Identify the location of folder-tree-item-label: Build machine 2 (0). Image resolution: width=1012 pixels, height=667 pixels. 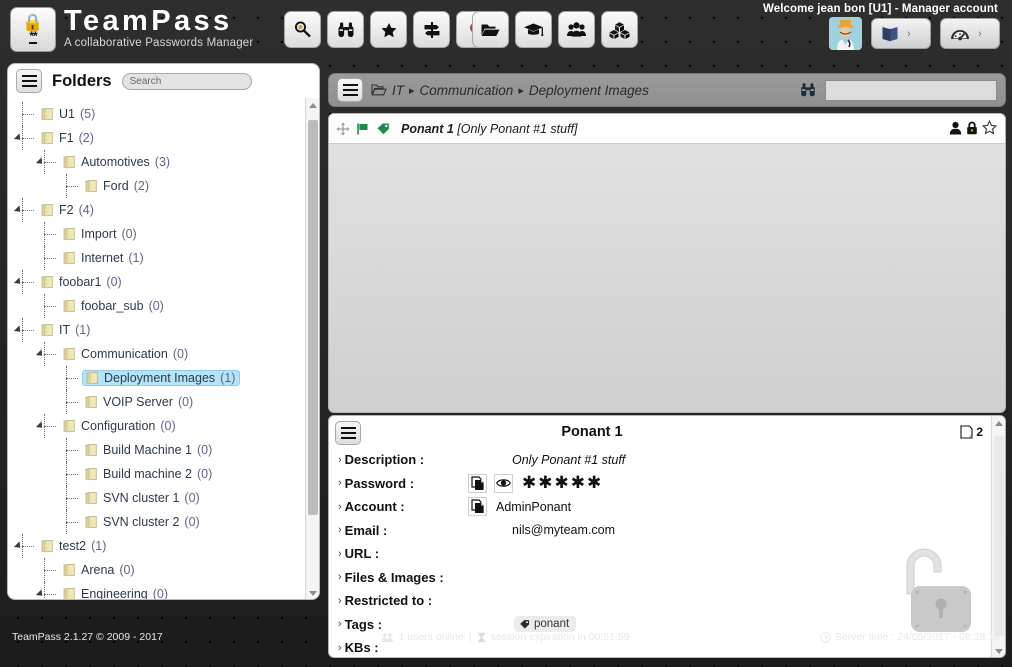
(149, 474).